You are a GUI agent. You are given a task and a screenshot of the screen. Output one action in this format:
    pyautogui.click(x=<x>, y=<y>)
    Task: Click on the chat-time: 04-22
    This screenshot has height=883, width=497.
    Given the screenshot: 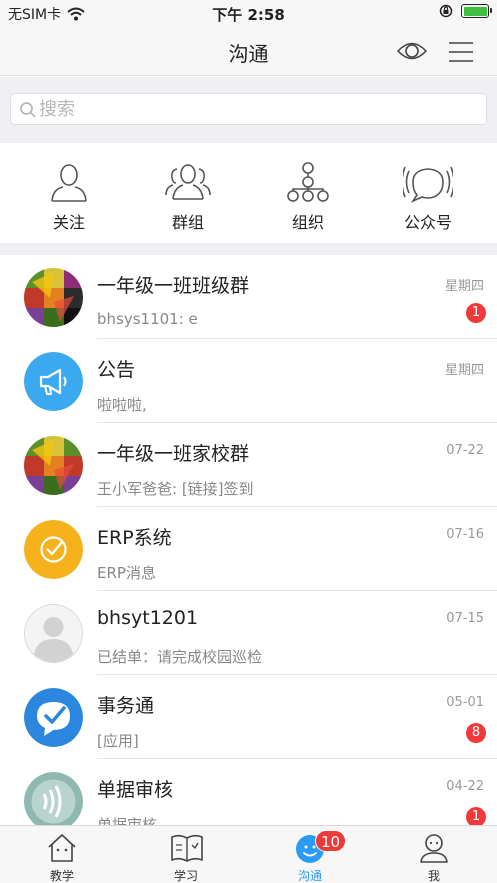 What is the action you would take?
    pyautogui.click(x=465, y=786)
    